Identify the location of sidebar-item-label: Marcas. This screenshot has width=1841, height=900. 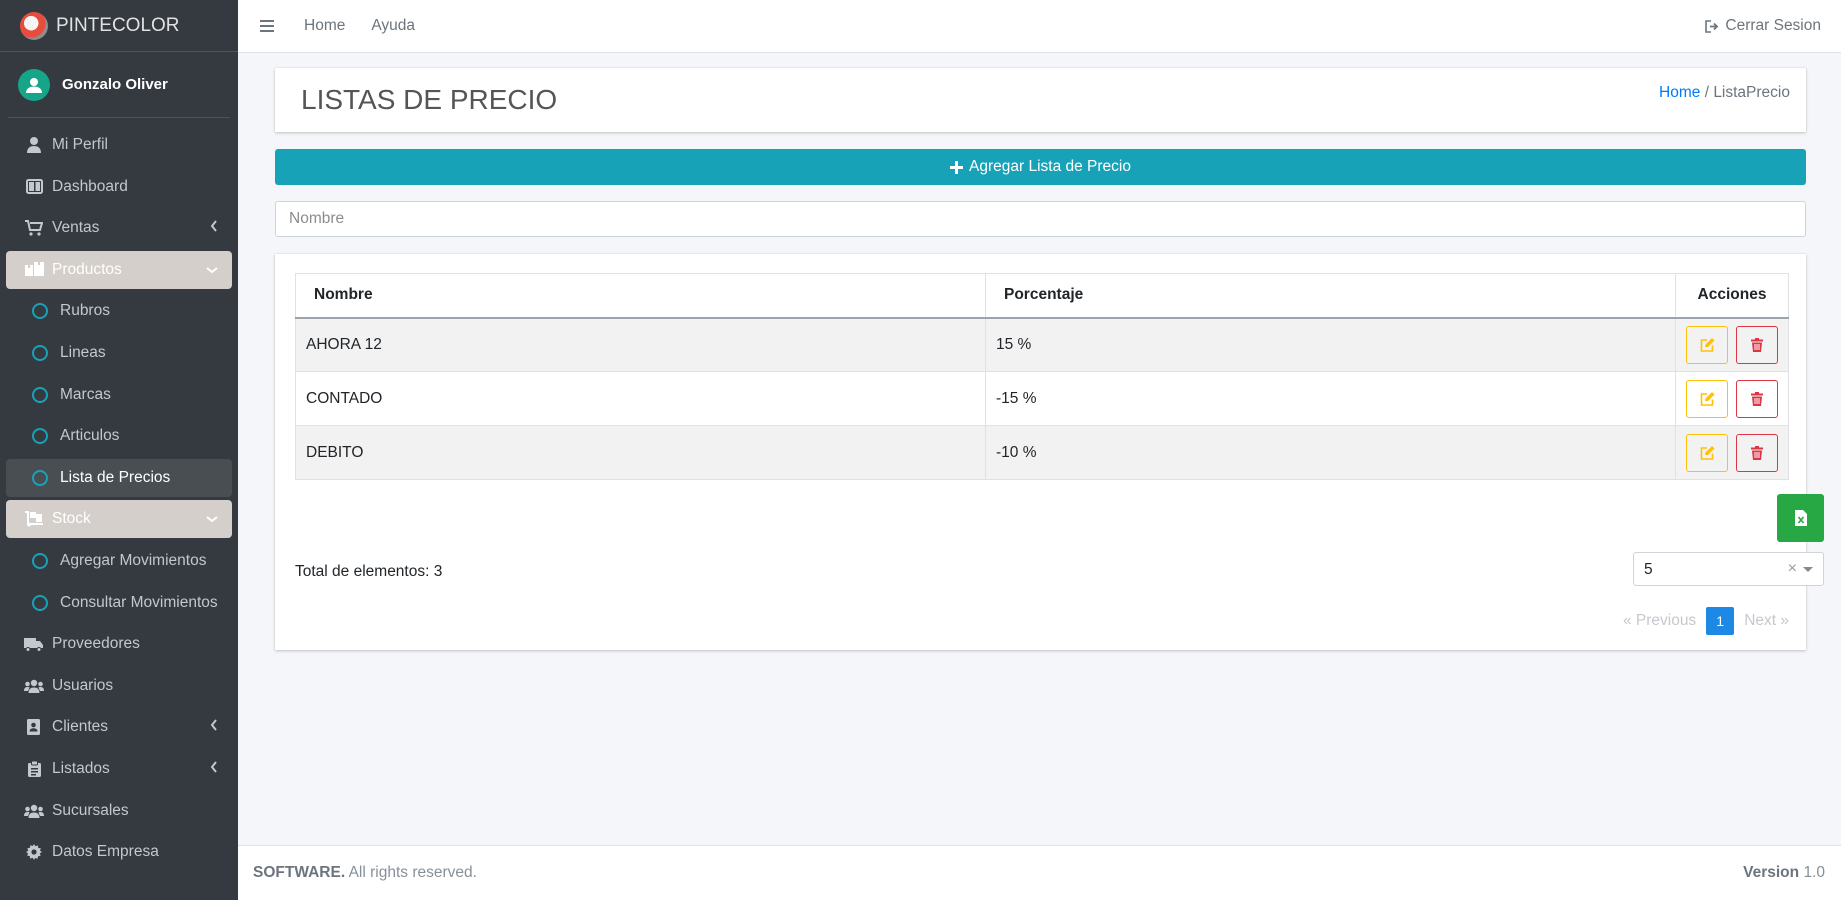
(85, 394).